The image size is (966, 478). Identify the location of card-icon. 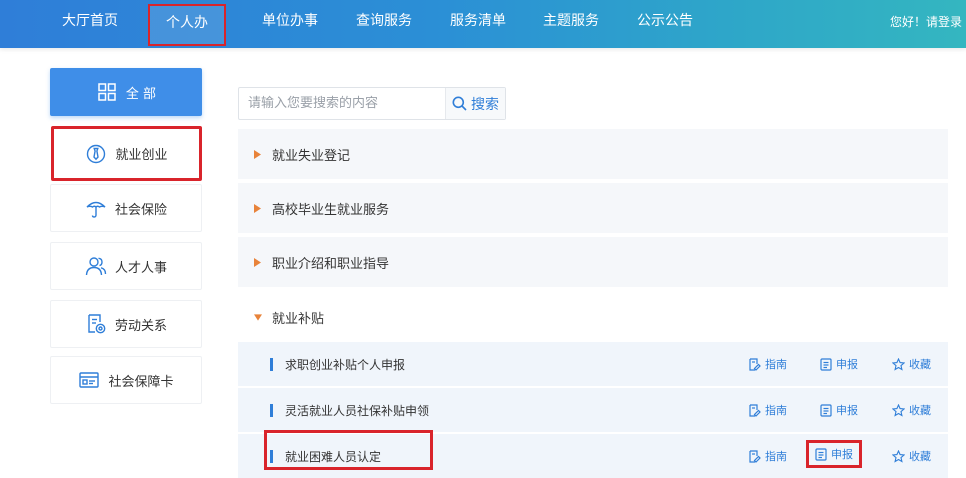
(89, 380).